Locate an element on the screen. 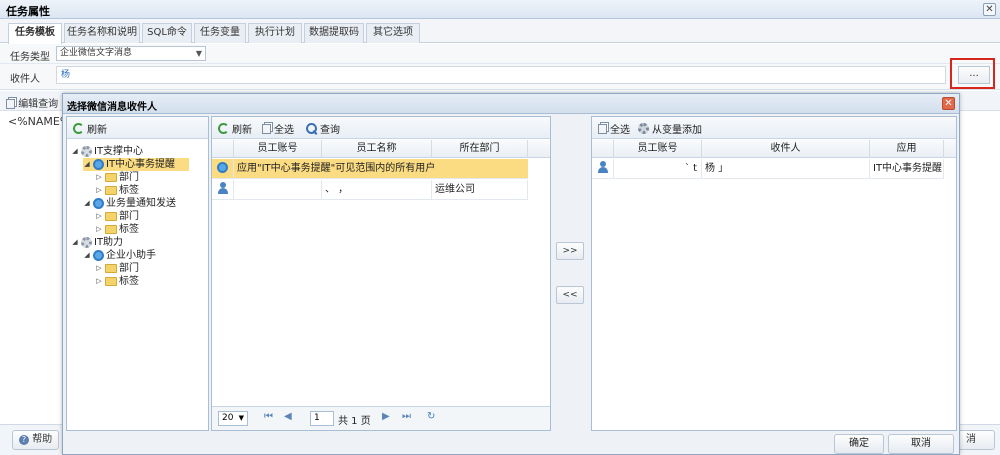 Image resolution: width=1000 pixels, height=455 pixels. member-select-all-button: 全选 is located at coordinates (278, 128).